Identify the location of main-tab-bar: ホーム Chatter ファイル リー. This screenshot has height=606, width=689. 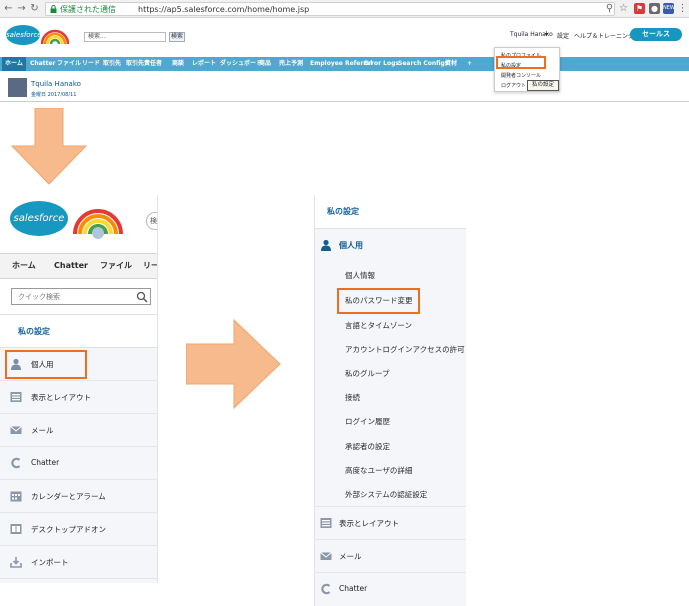
(78, 266).